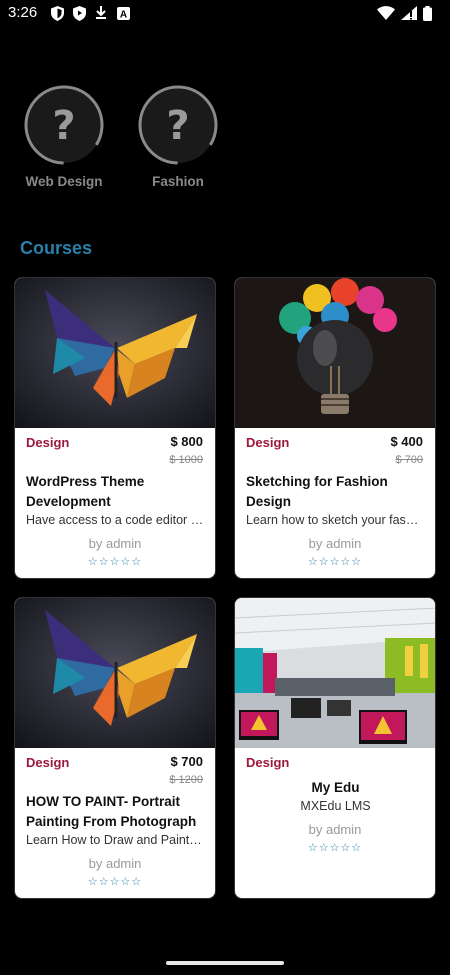  I want to click on course-subtitle: MXEdu LMS, so click(335, 806).